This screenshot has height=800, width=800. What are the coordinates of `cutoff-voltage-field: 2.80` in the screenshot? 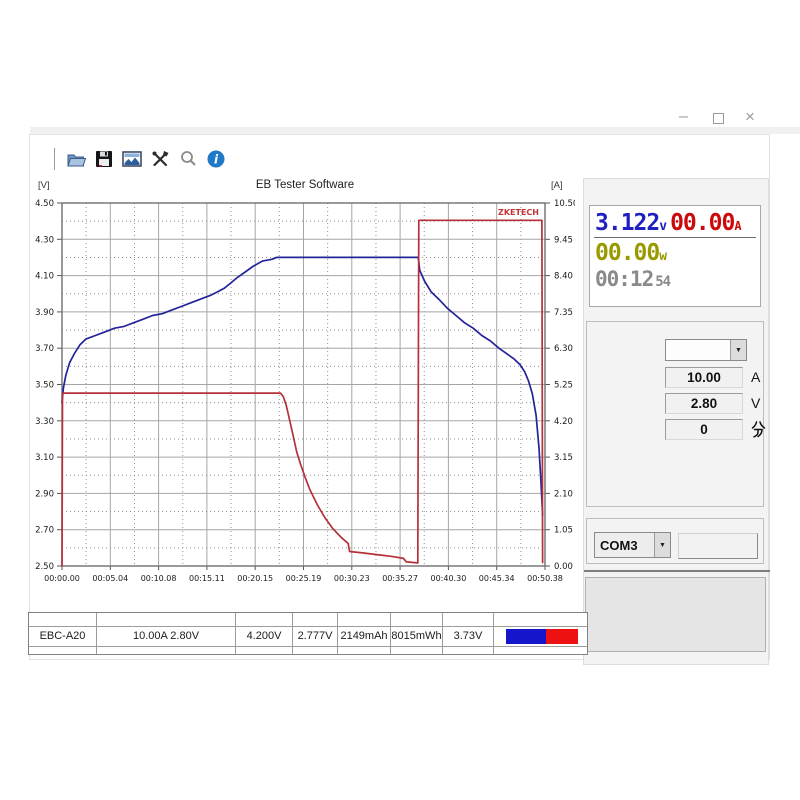 It's located at (704, 403).